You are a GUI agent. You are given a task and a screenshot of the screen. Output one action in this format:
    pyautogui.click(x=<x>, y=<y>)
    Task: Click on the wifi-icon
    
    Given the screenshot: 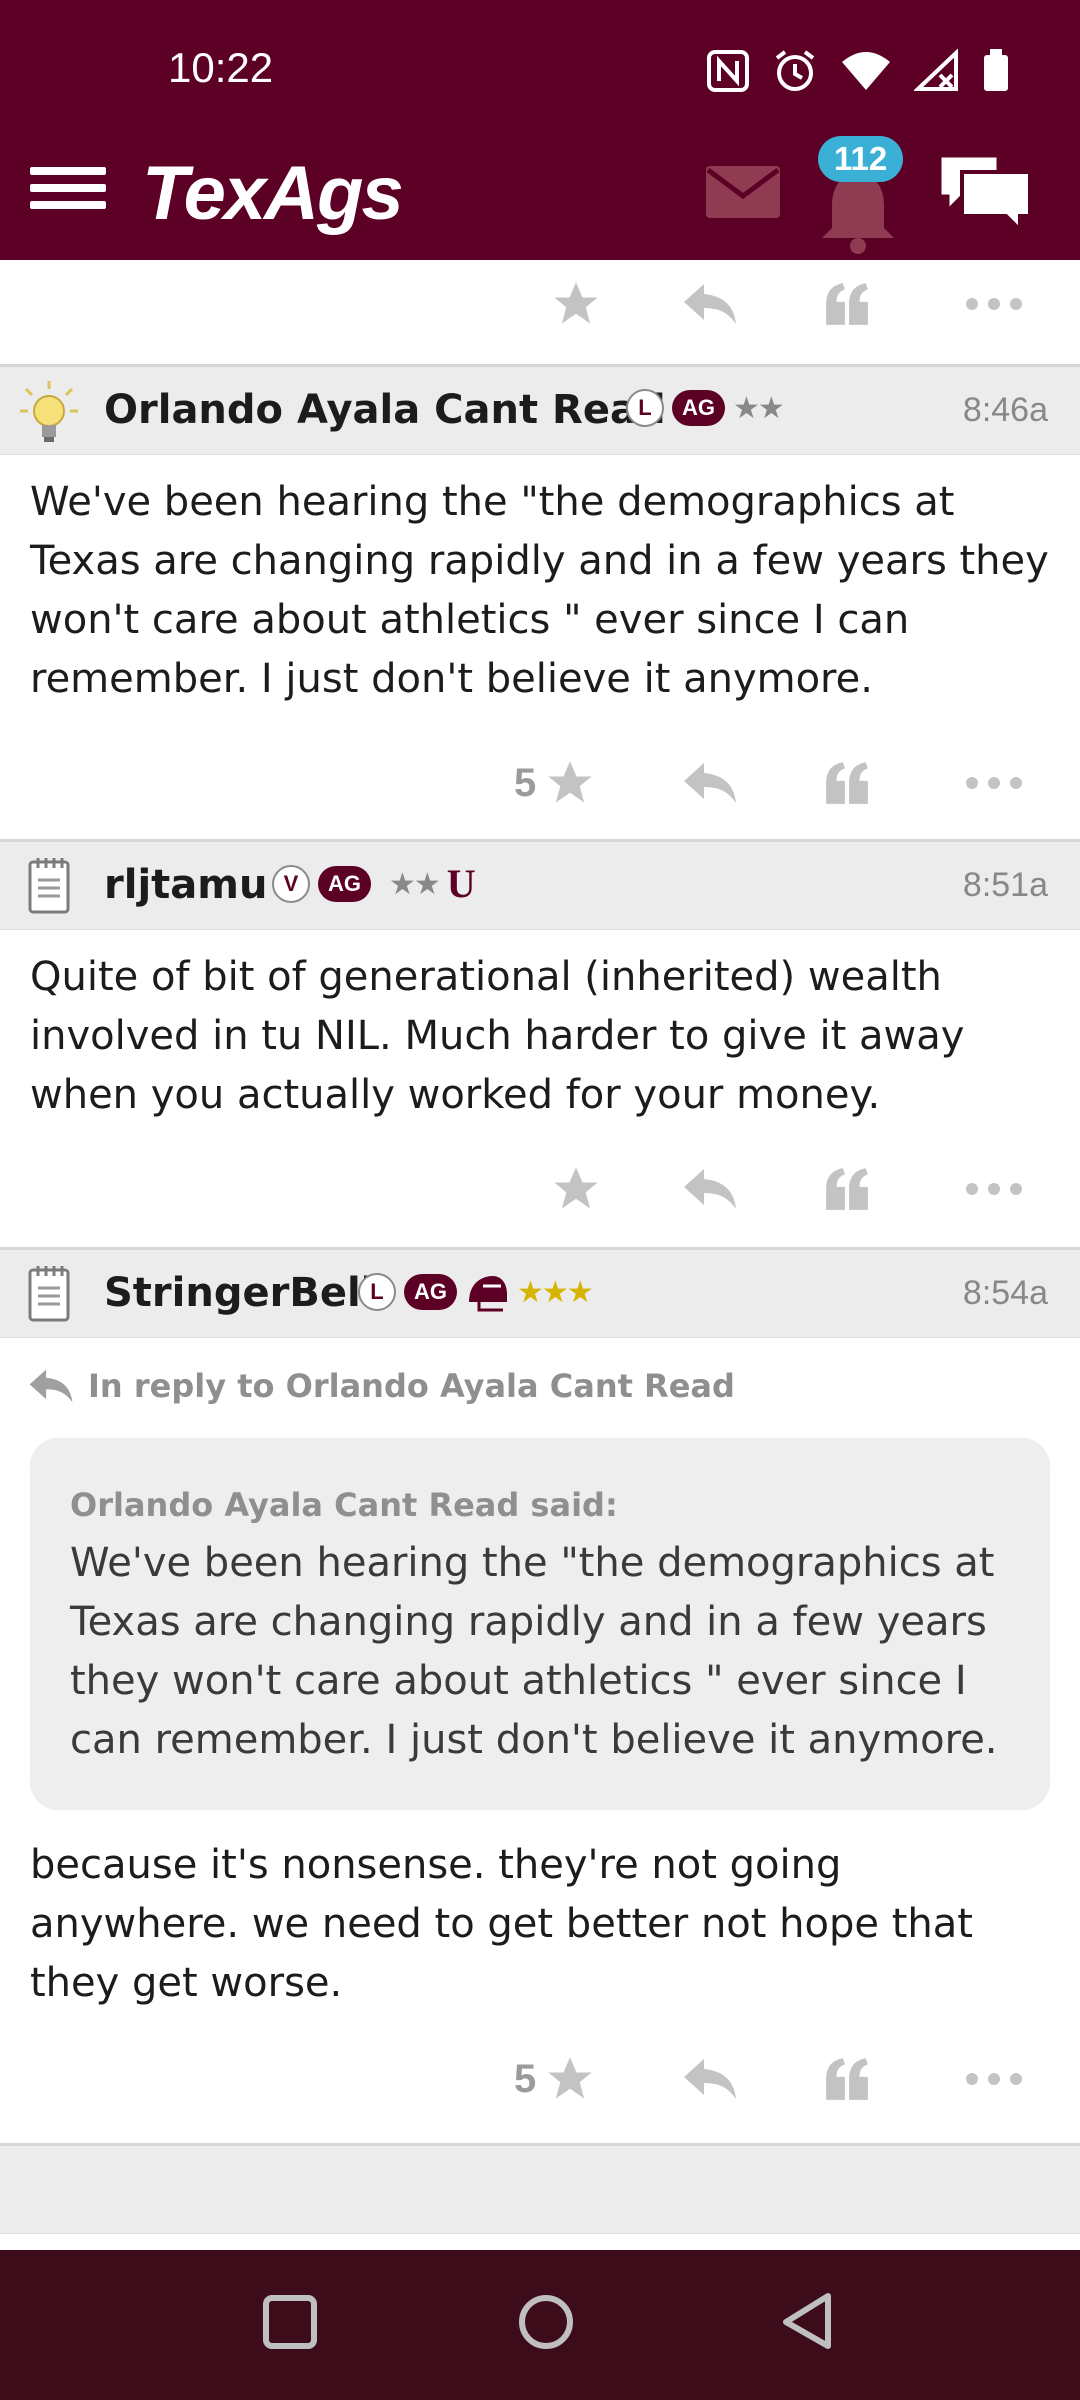 What is the action you would take?
    pyautogui.click(x=866, y=71)
    